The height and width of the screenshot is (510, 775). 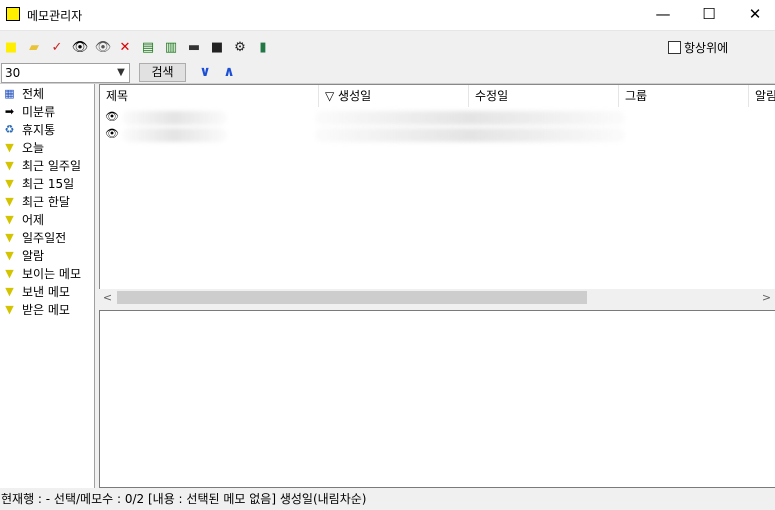 What do you see at coordinates (387, 73) in the screenshot?
I see `search-bar: 30 ▼ 검색 ∨ ∧` at bounding box center [387, 73].